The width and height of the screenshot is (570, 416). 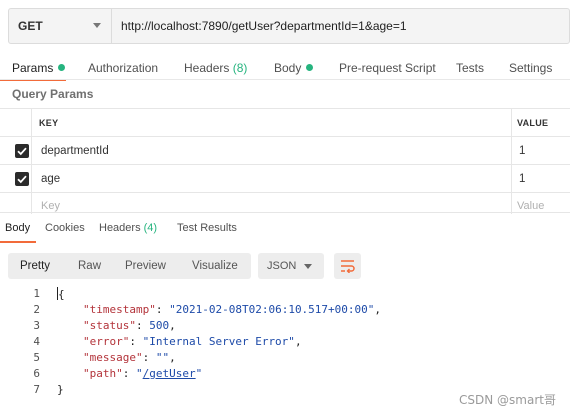 What do you see at coordinates (285, 178) in the screenshot?
I see `table-row: age 1` at bounding box center [285, 178].